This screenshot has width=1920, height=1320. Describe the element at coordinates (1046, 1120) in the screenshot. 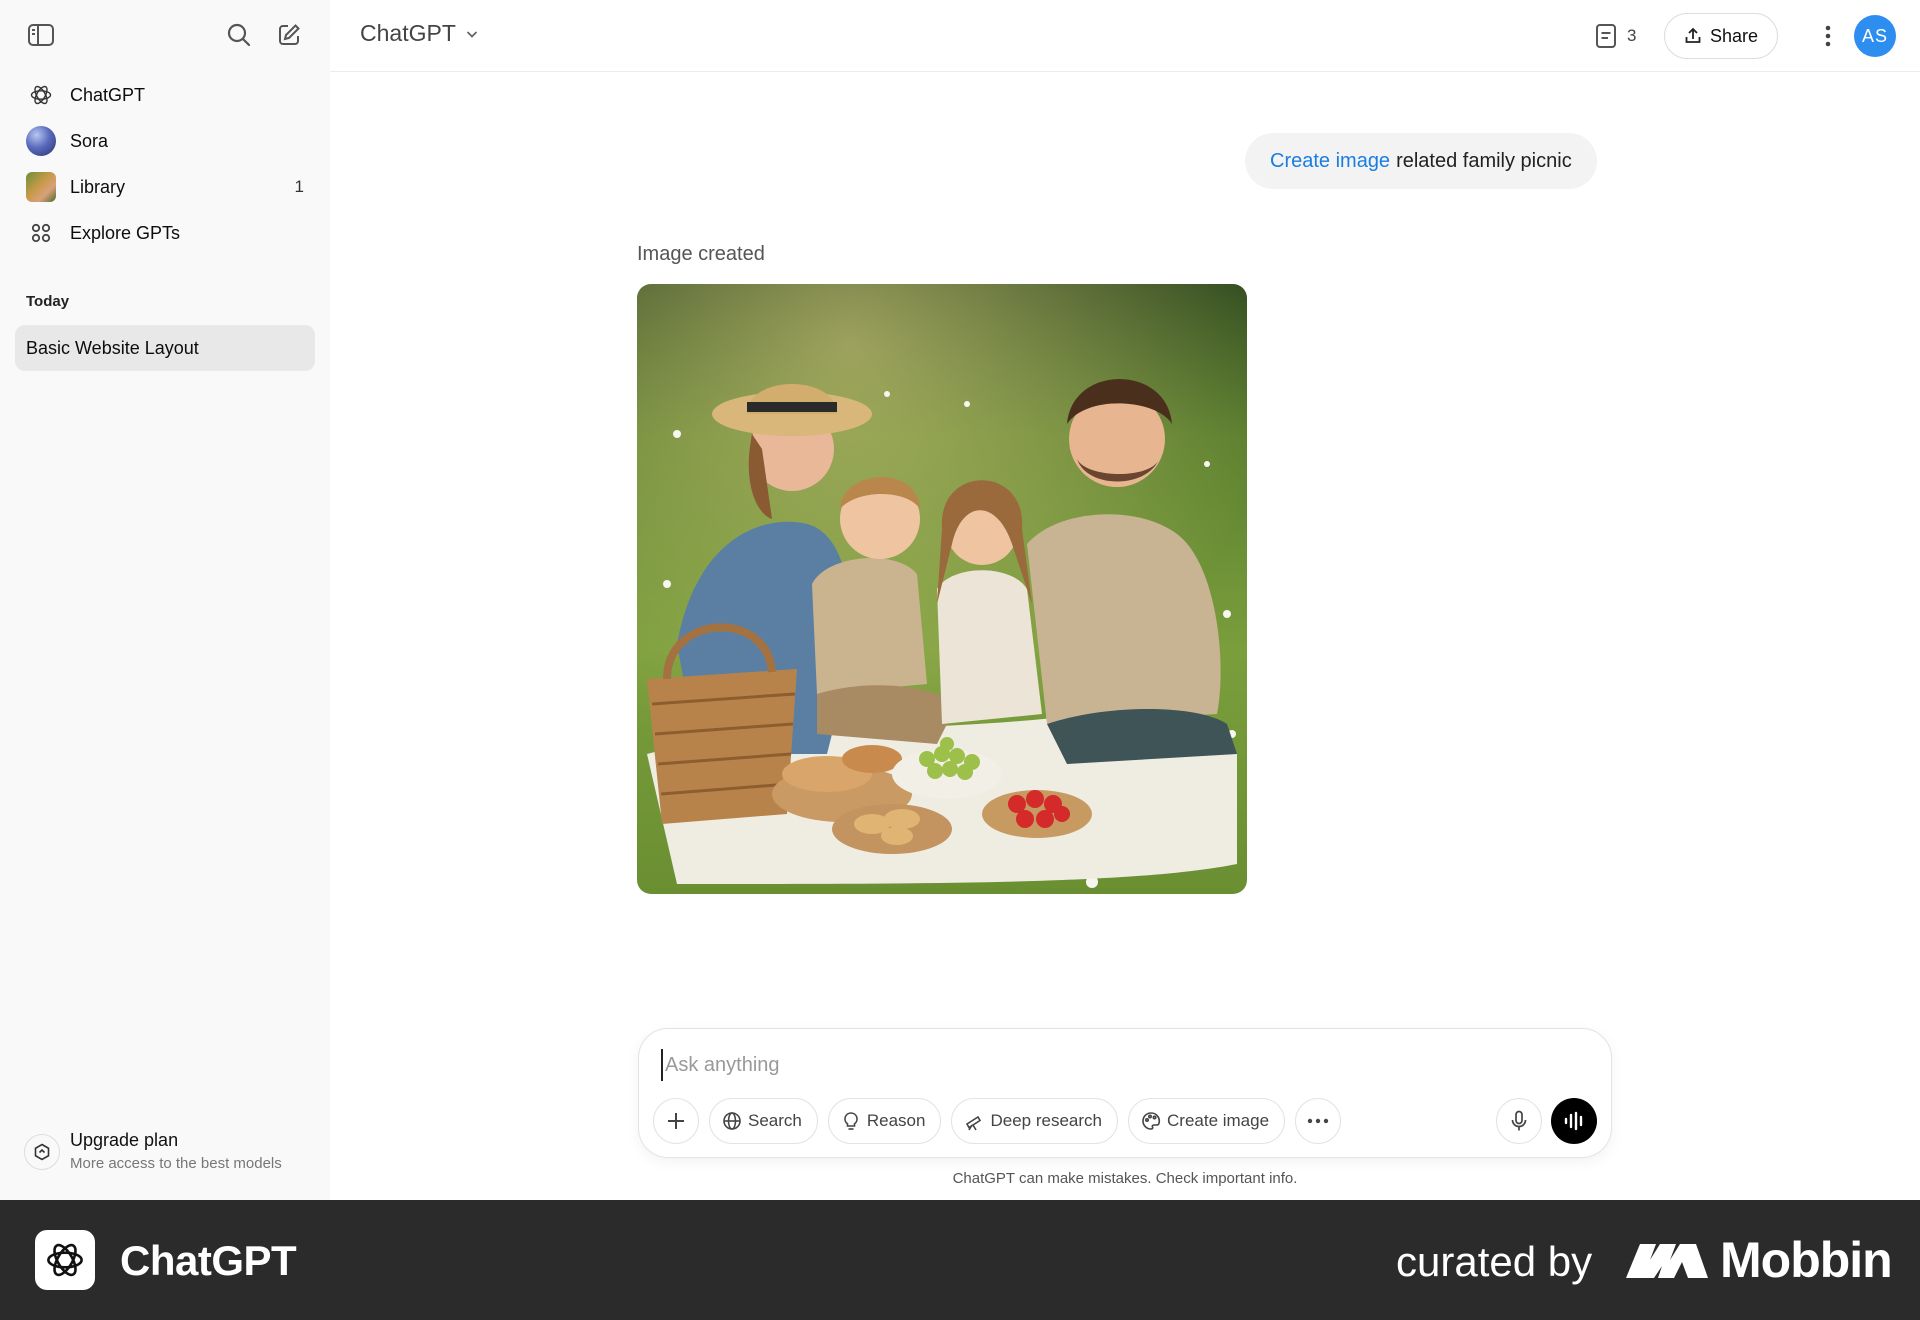

I see `deep-research-tool-label: Deep research` at that location.